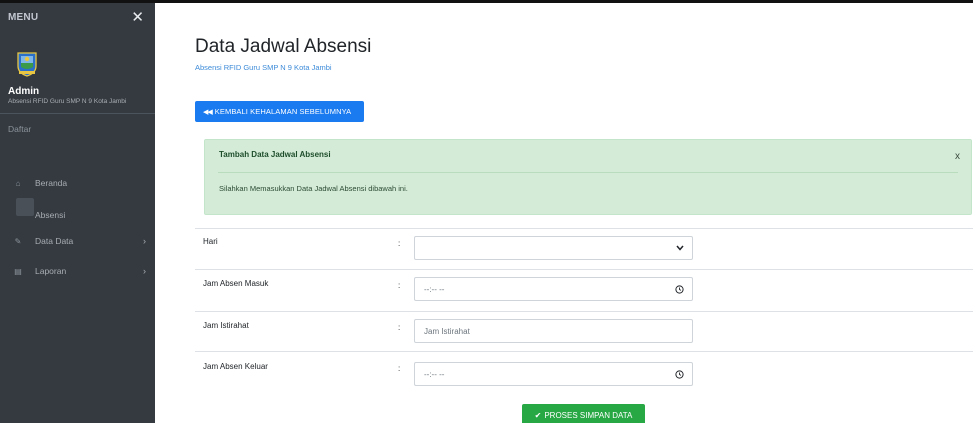 This screenshot has height=423, width=973. I want to click on jam-masuk-value: --:-- --, so click(434, 289).